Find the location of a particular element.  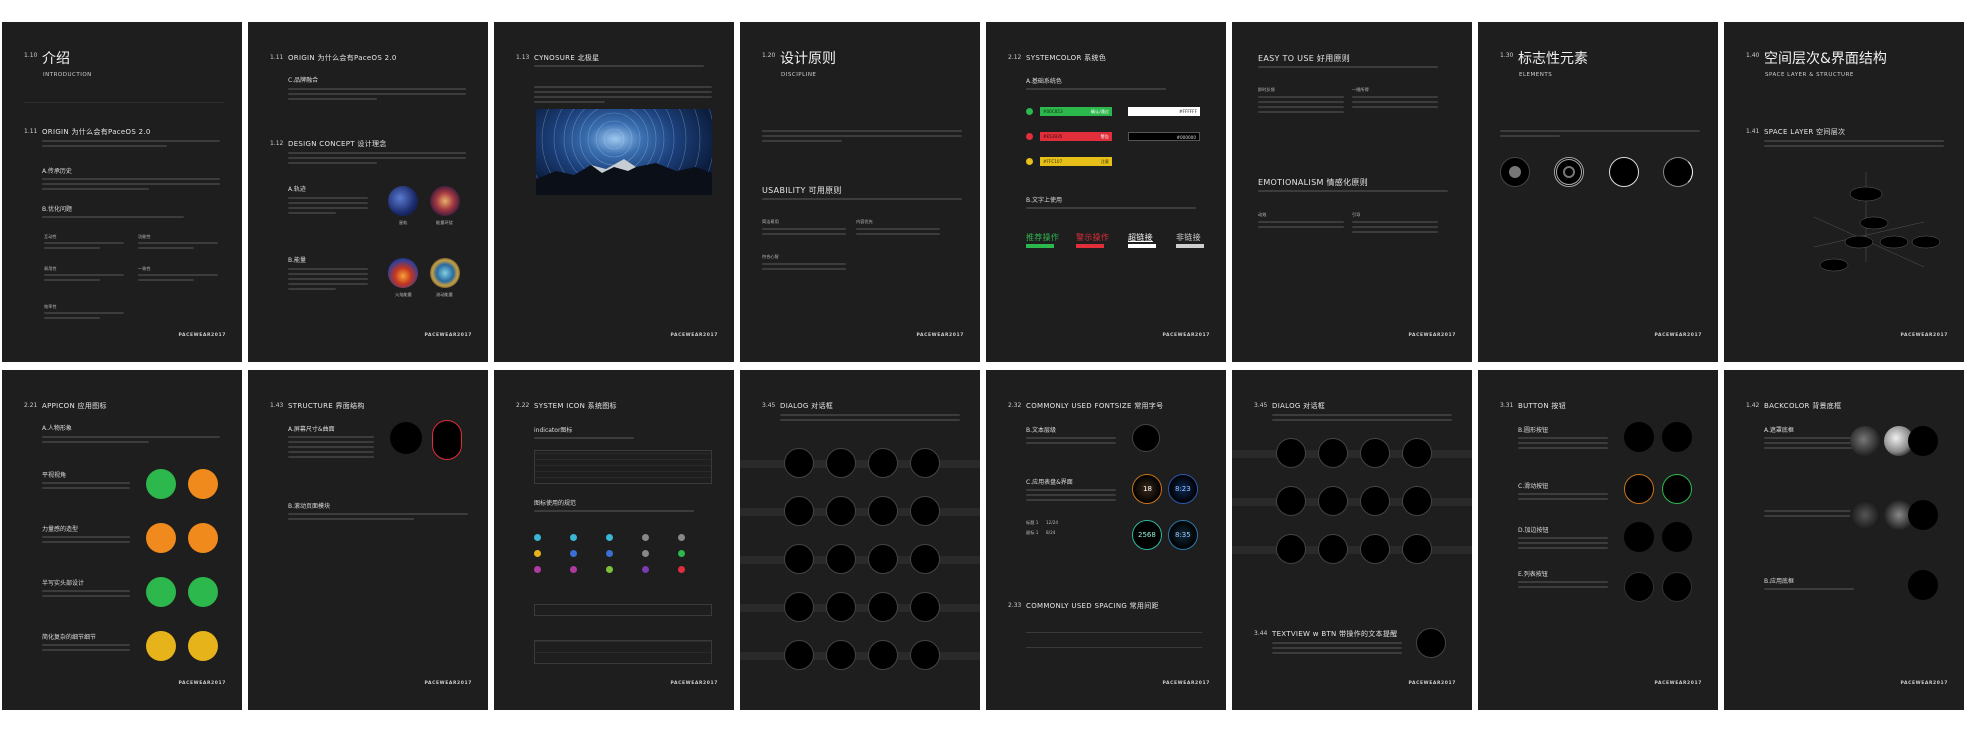

page-number: 3.45 is located at coordinates (1261, 405).